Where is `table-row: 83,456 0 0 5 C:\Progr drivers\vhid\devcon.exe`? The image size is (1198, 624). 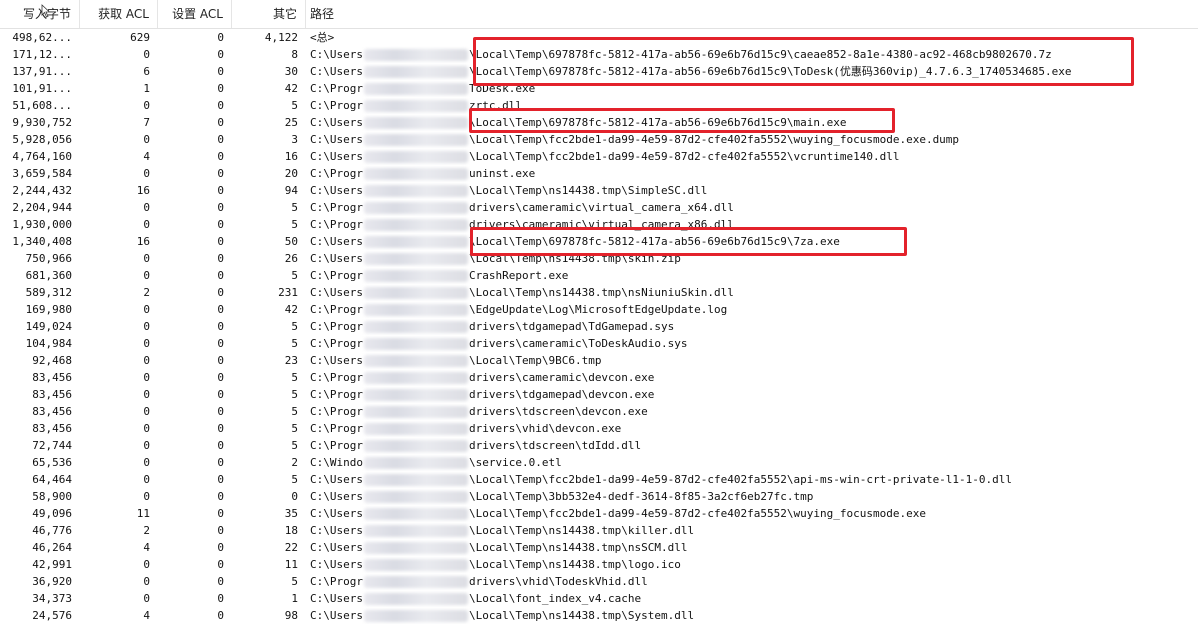 table-row: 83,456 0 0 5 C:\Progr drivers\vhid\devcon.exe is located at coordinates (599, 428).